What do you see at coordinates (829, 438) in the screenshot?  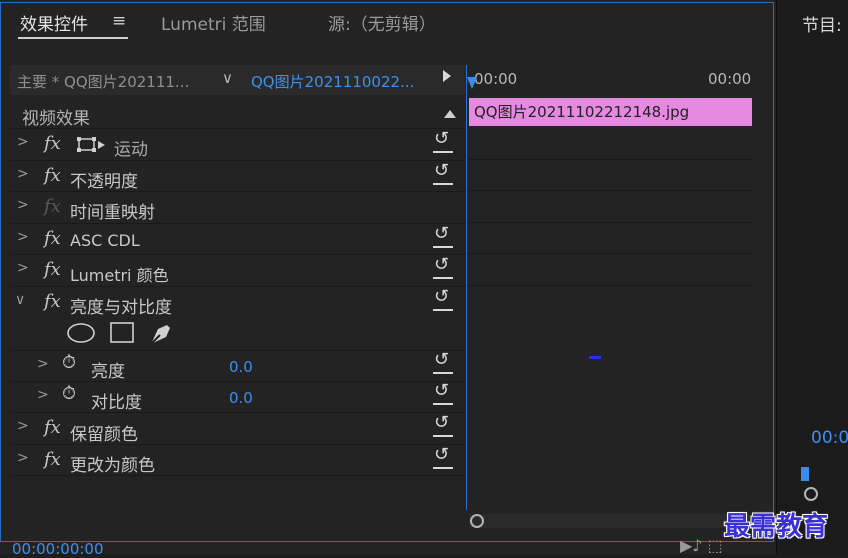 I see `program-timecode: 00:0` at bounding box center [829, 438].